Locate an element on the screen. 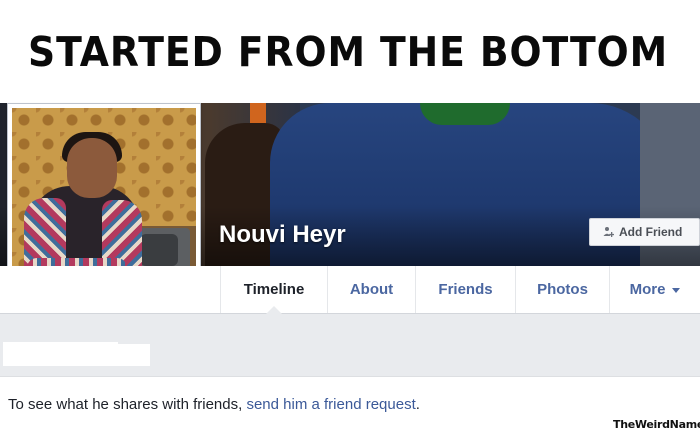  message-prefix: To see what he shares with friends, is located at coordinates (127, 404).